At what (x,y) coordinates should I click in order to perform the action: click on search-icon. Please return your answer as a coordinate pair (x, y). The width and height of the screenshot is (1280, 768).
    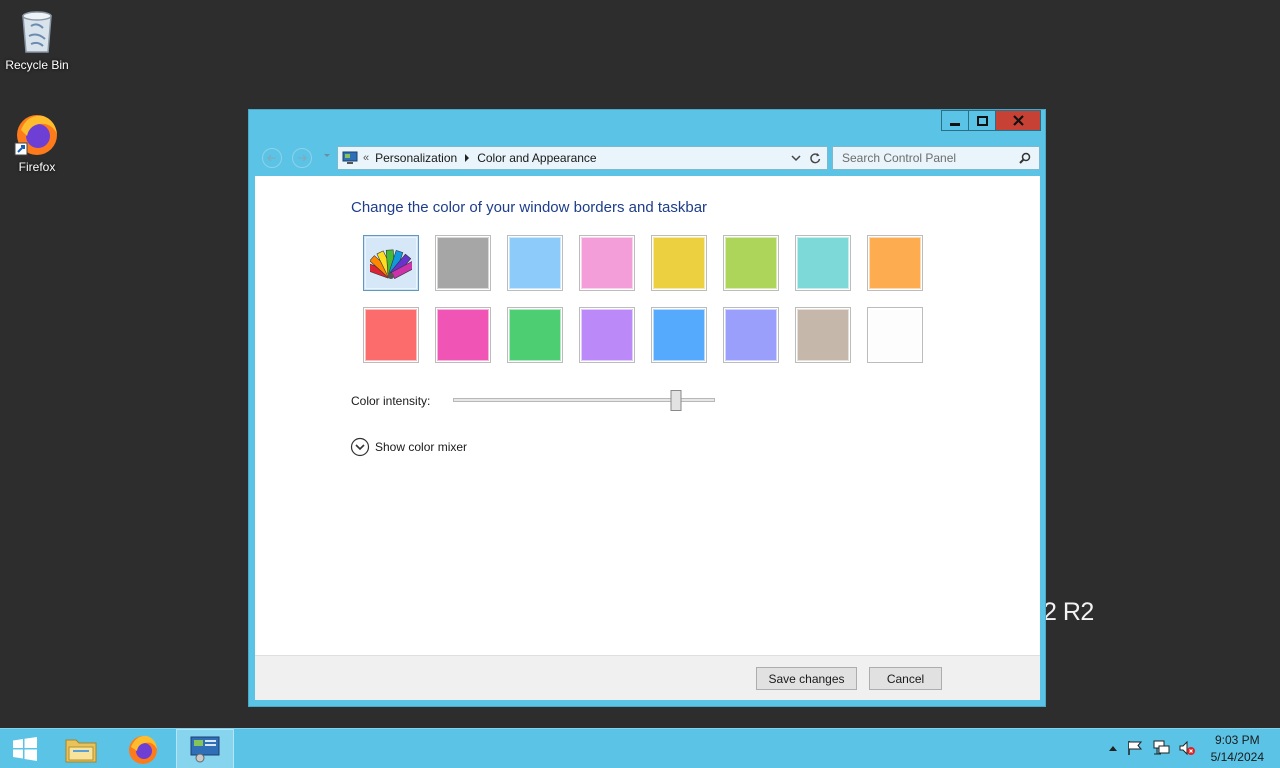
    Looking at the image, I should click on (1025, 158).